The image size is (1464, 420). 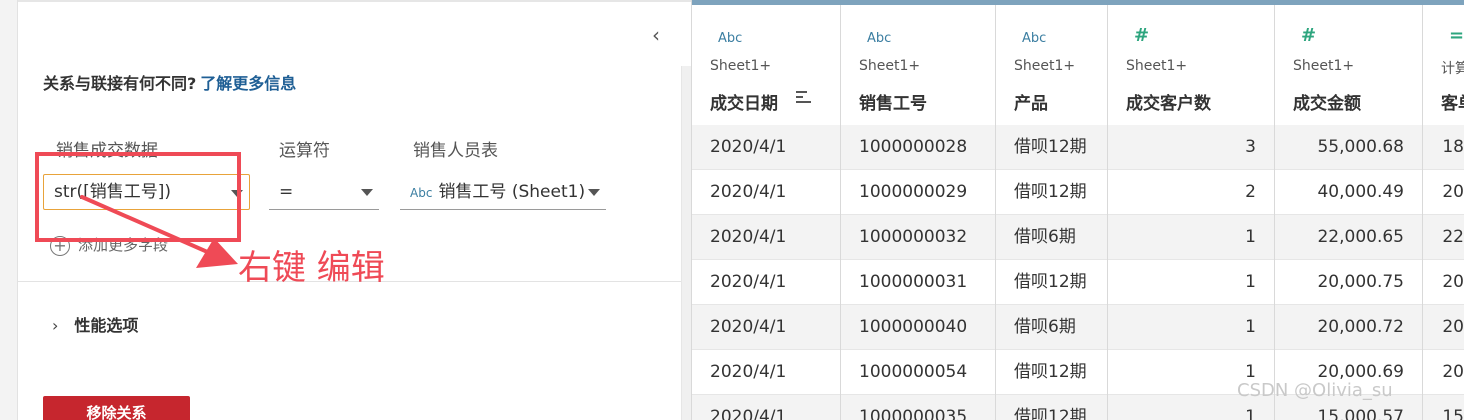 What do you see at coordinates (107, 151) in the screenshot?
I see `left-field-label: 销售成交数据` at bounding box center [107, 151].